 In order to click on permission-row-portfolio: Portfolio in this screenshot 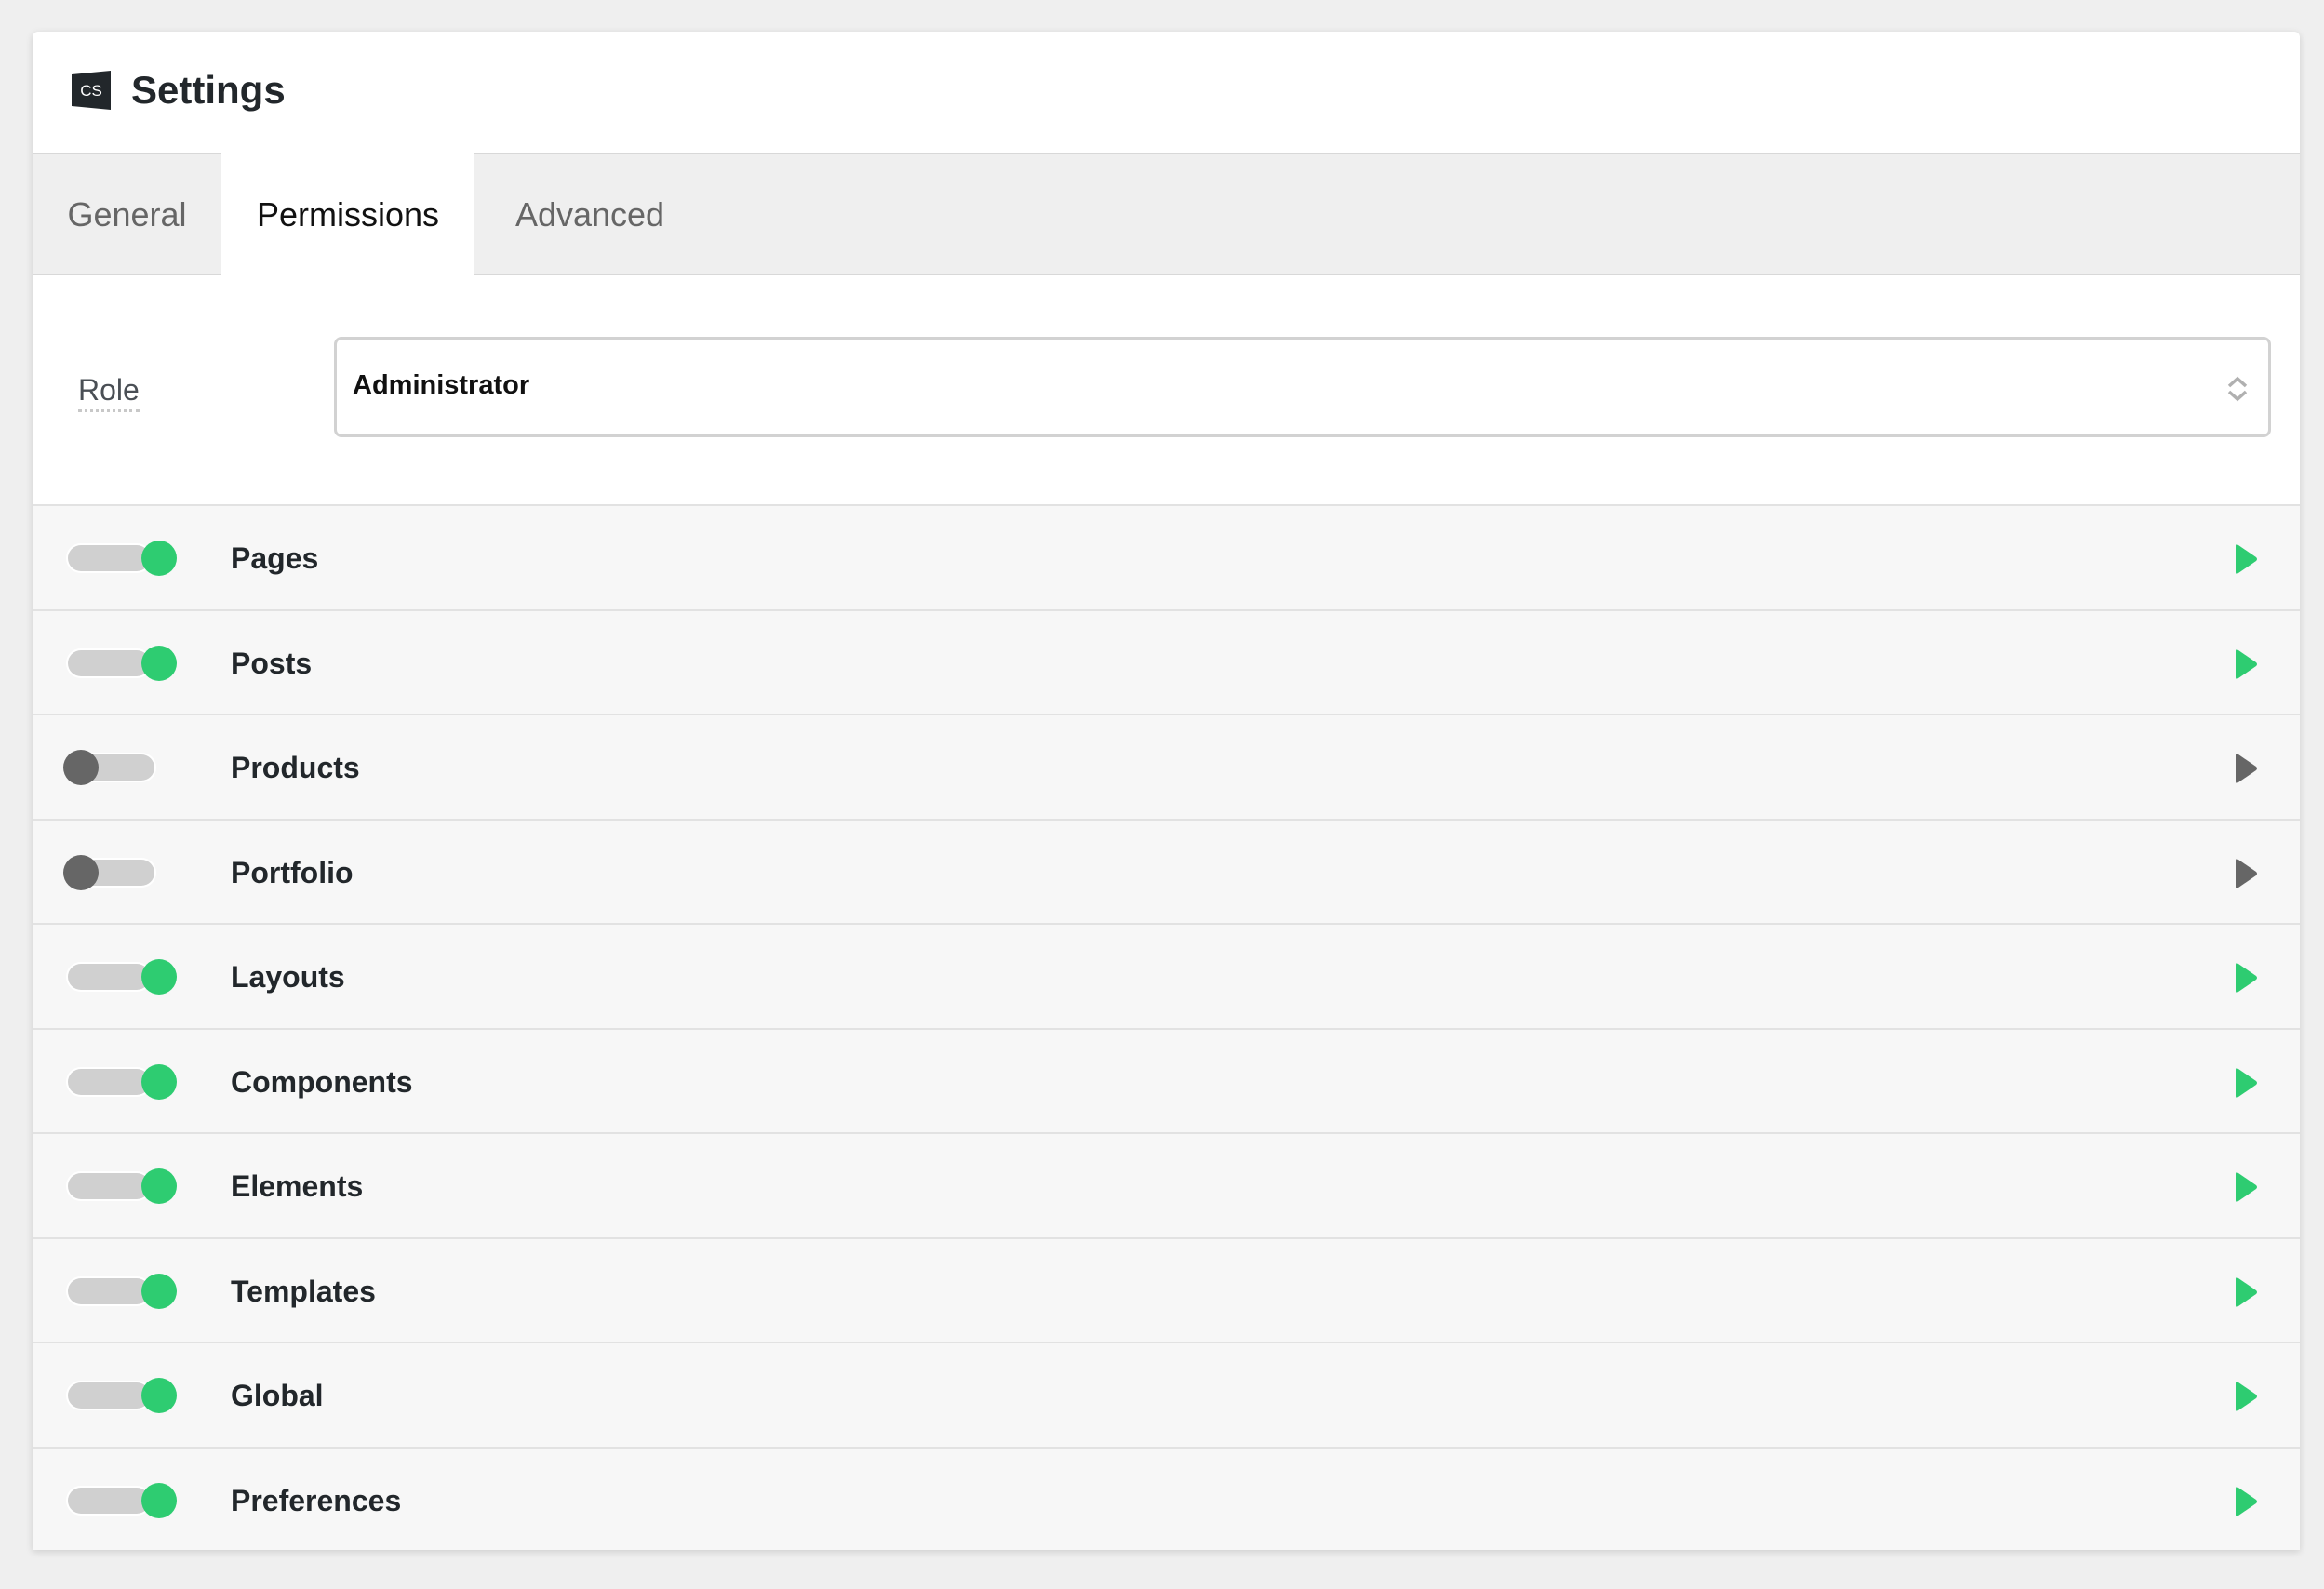, I will do `click(1166, 873)`.